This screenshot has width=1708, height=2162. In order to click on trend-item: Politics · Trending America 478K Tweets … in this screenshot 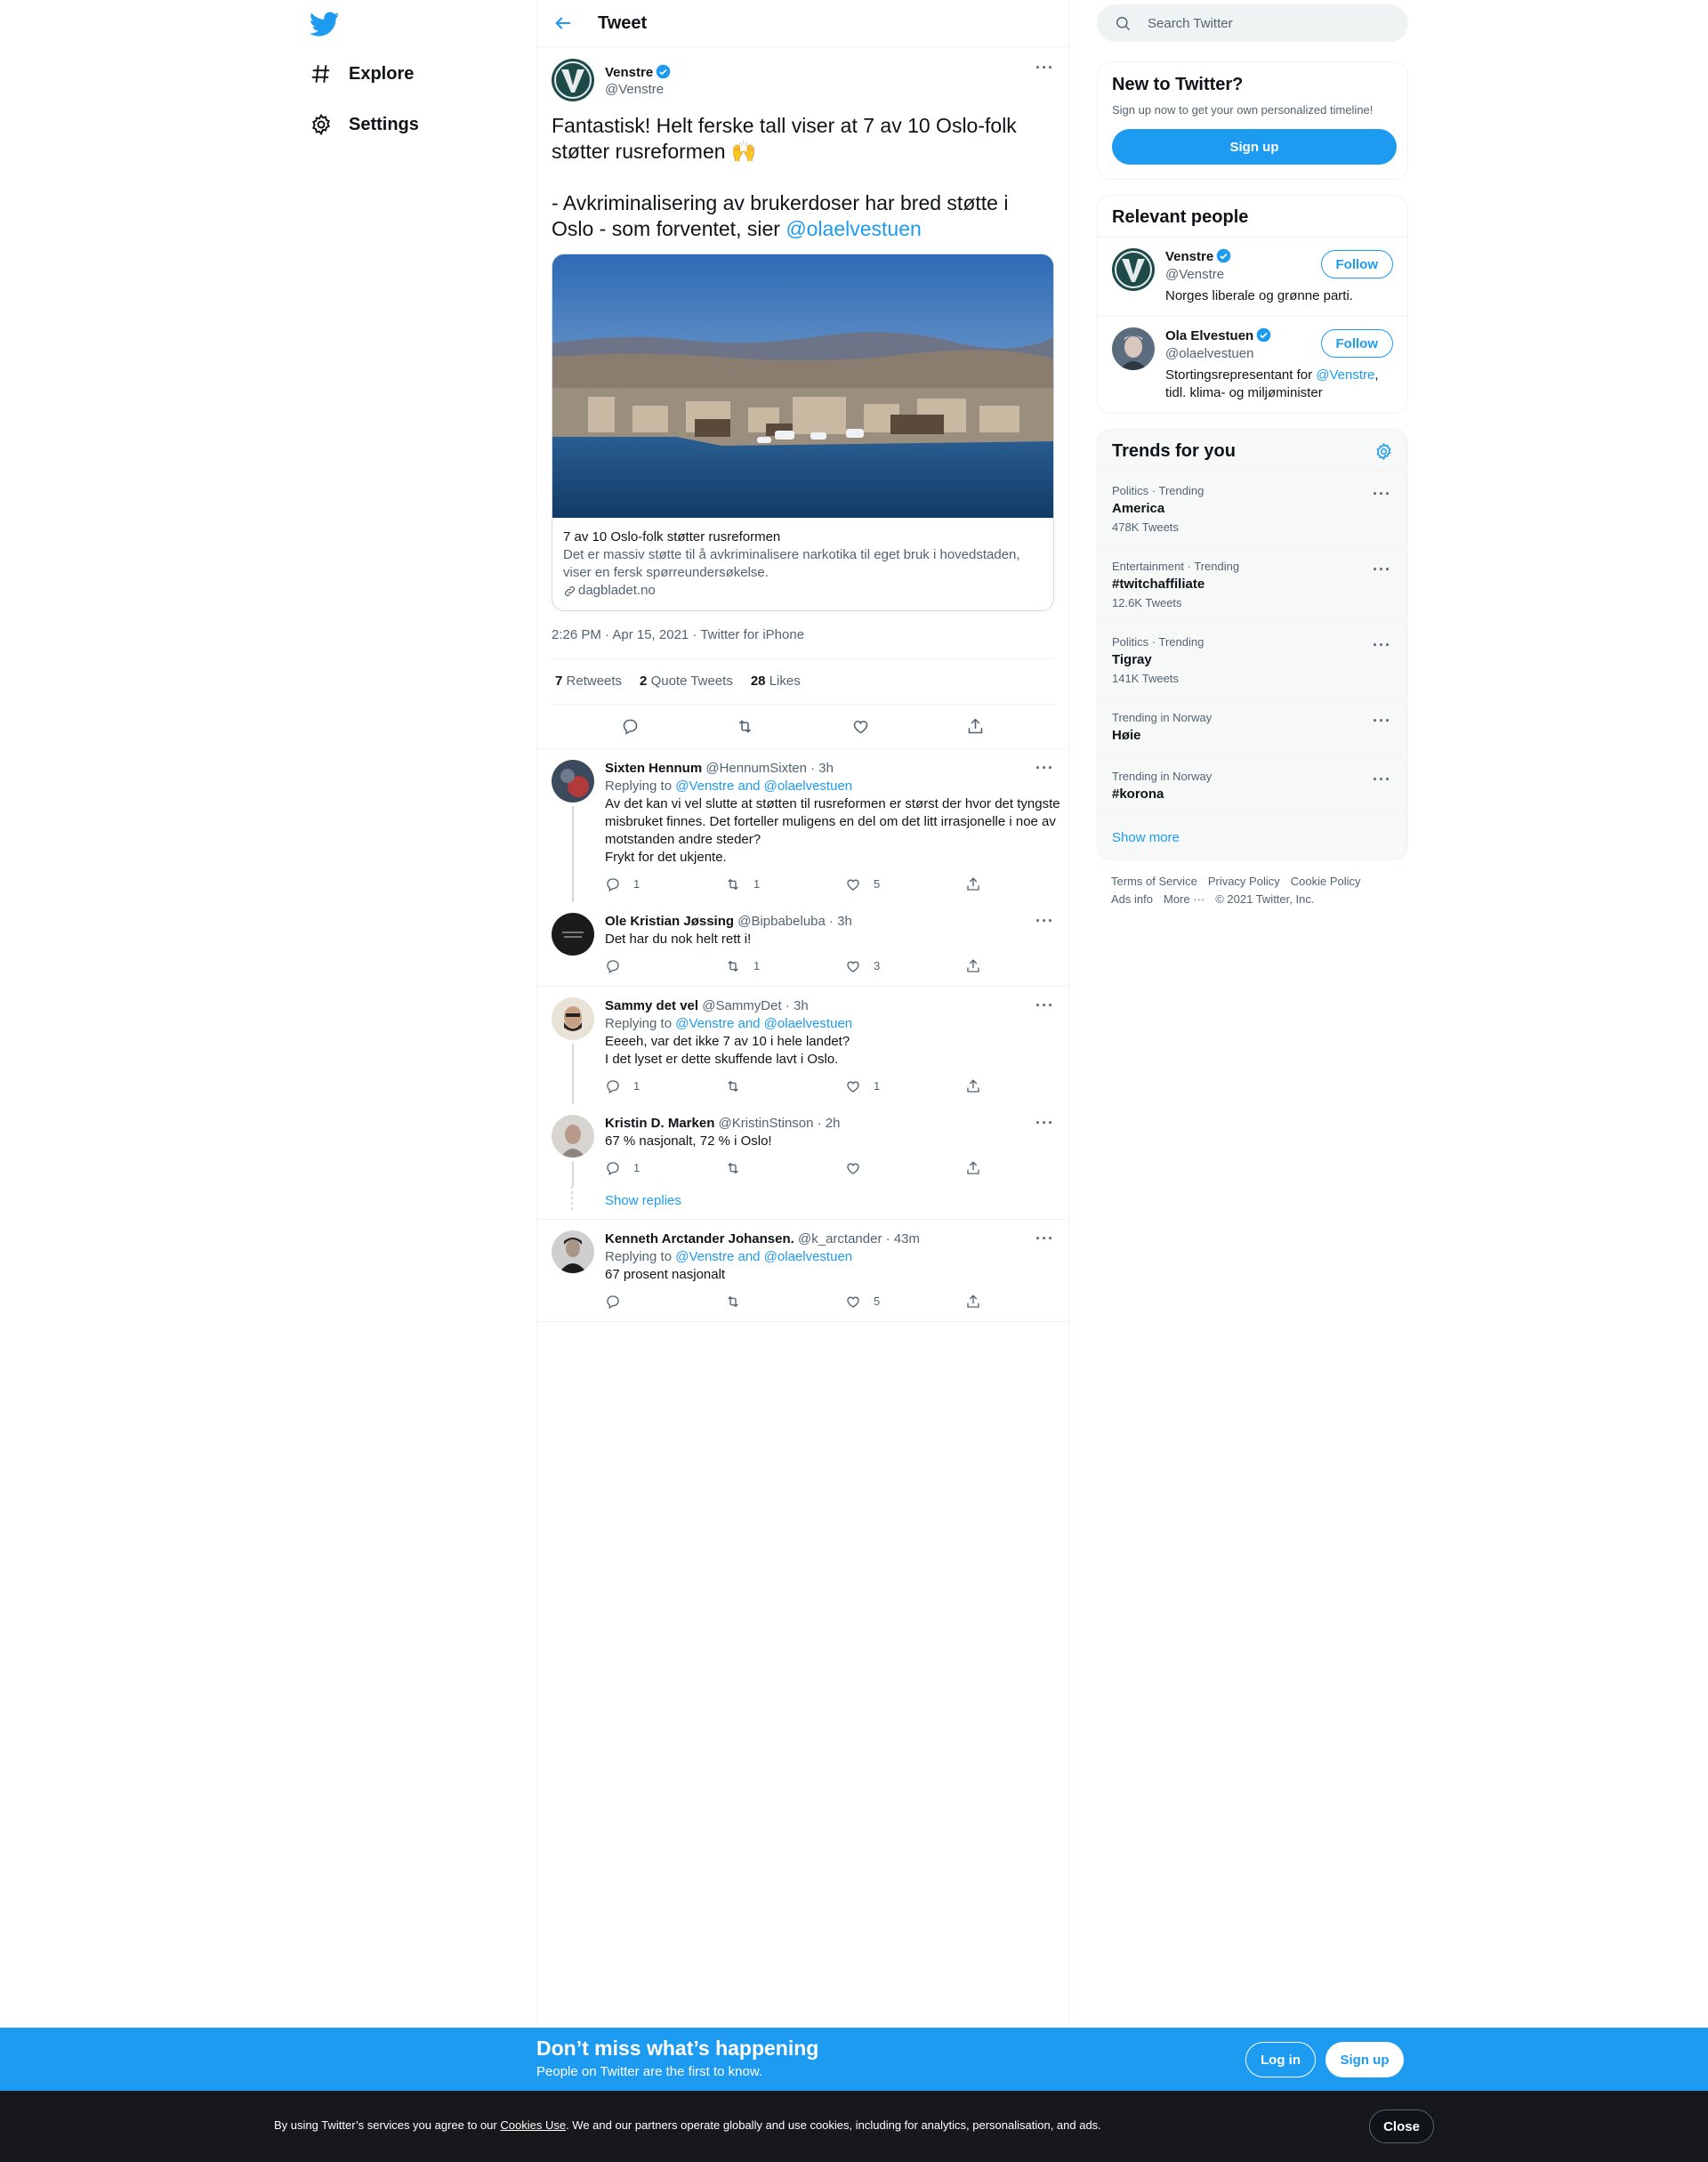, I will do `click(1252, 510)`.